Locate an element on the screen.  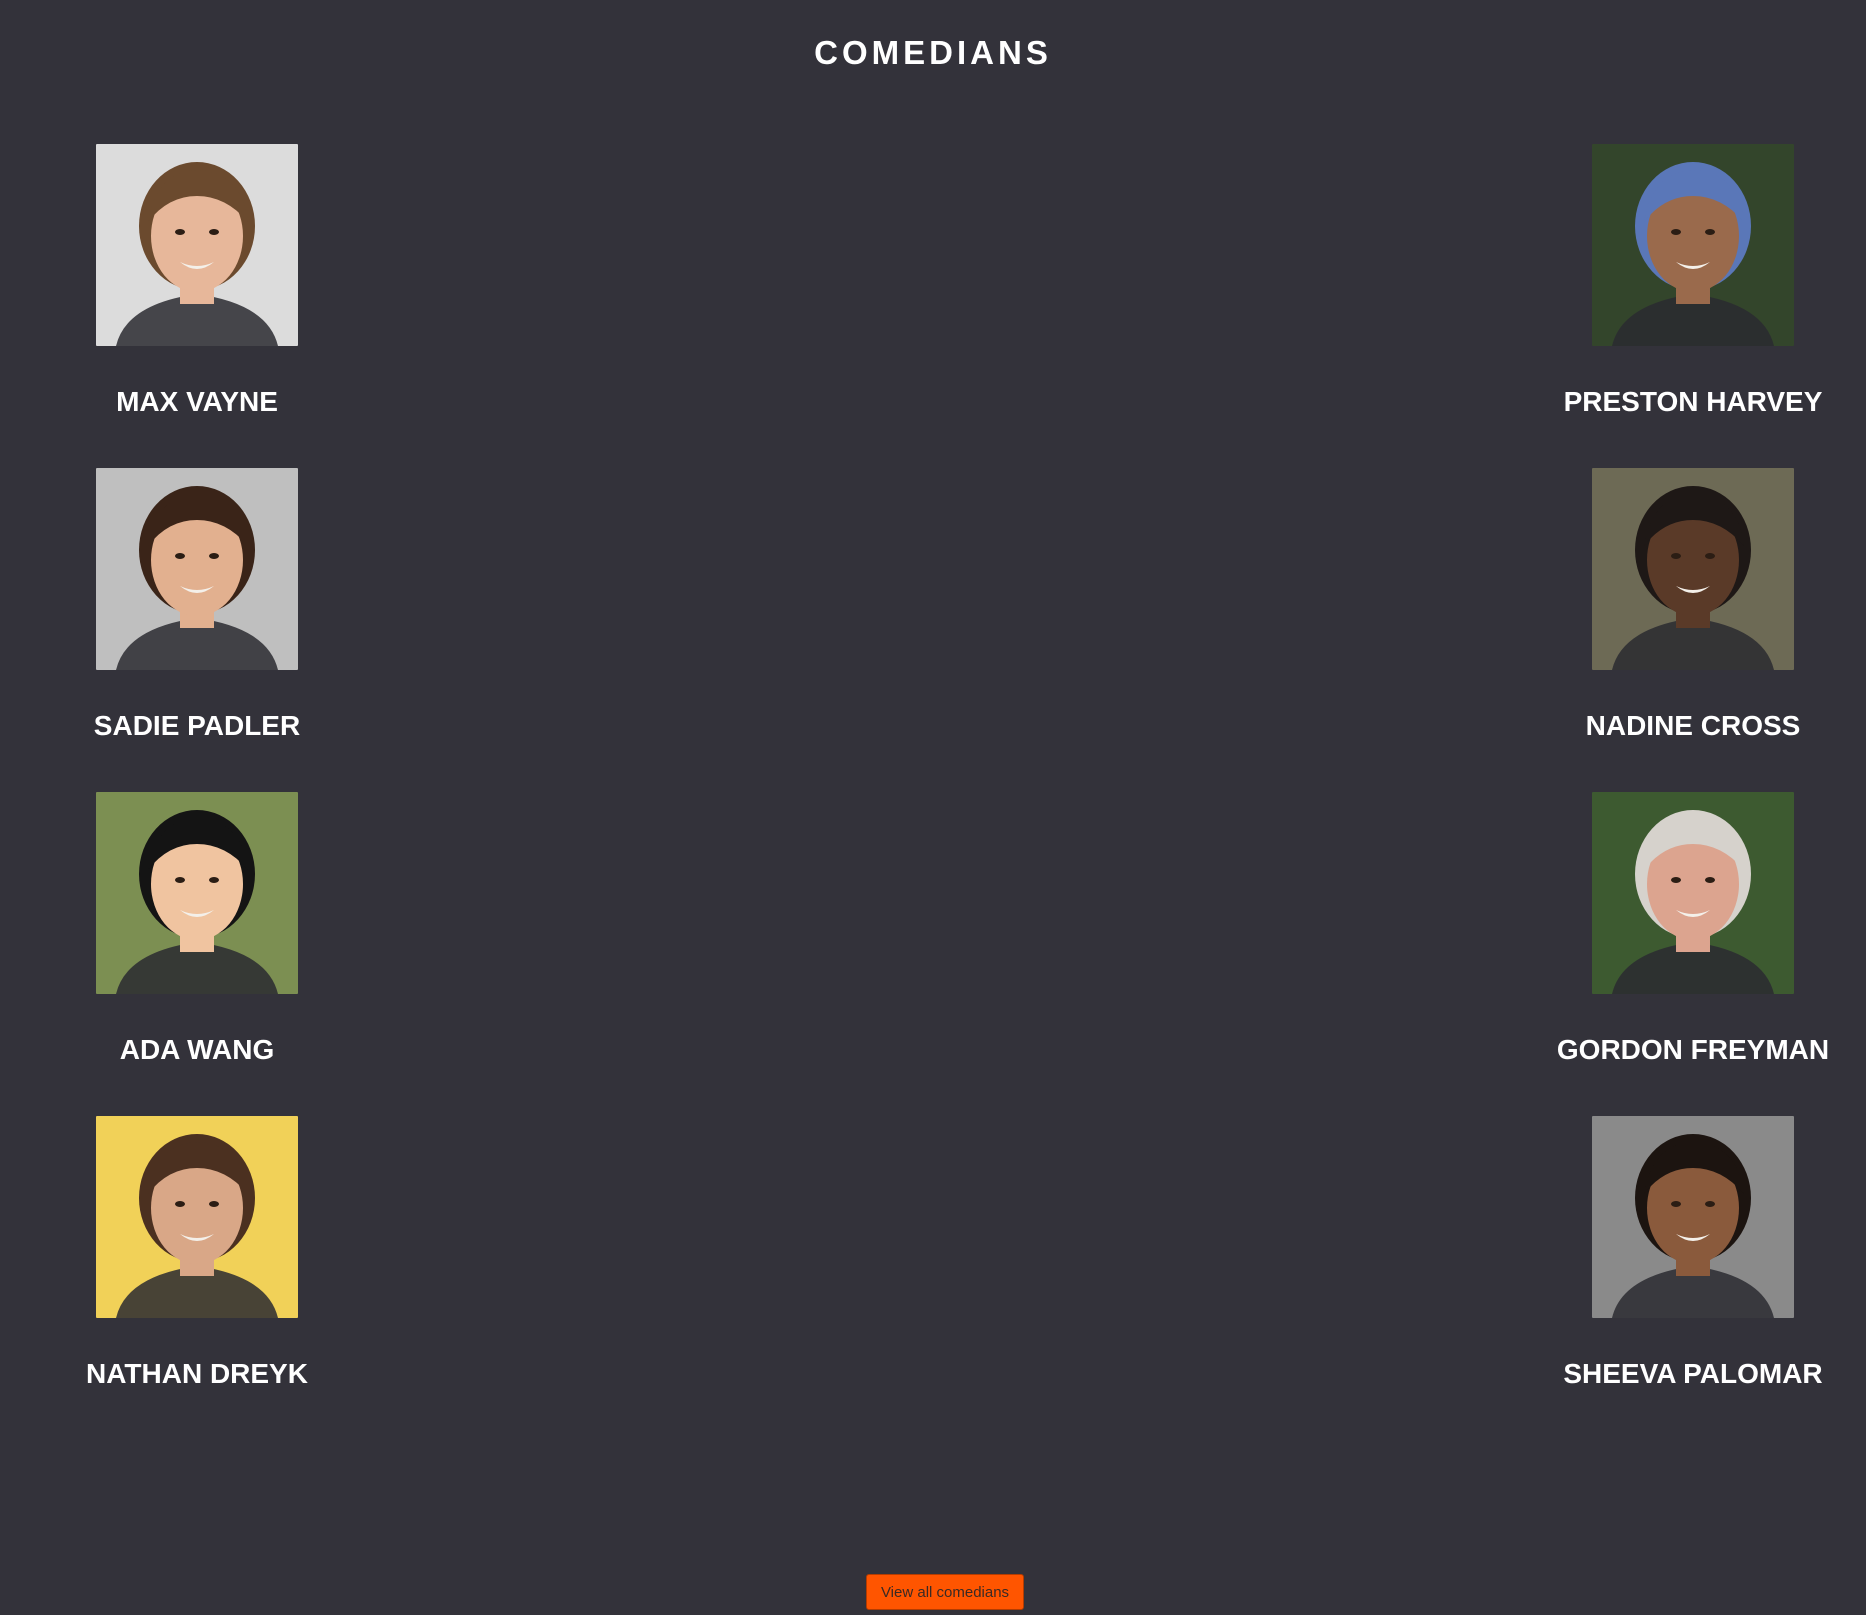
comedian-card: PRESTON HARVEY is located at coordinates (1693, 306).